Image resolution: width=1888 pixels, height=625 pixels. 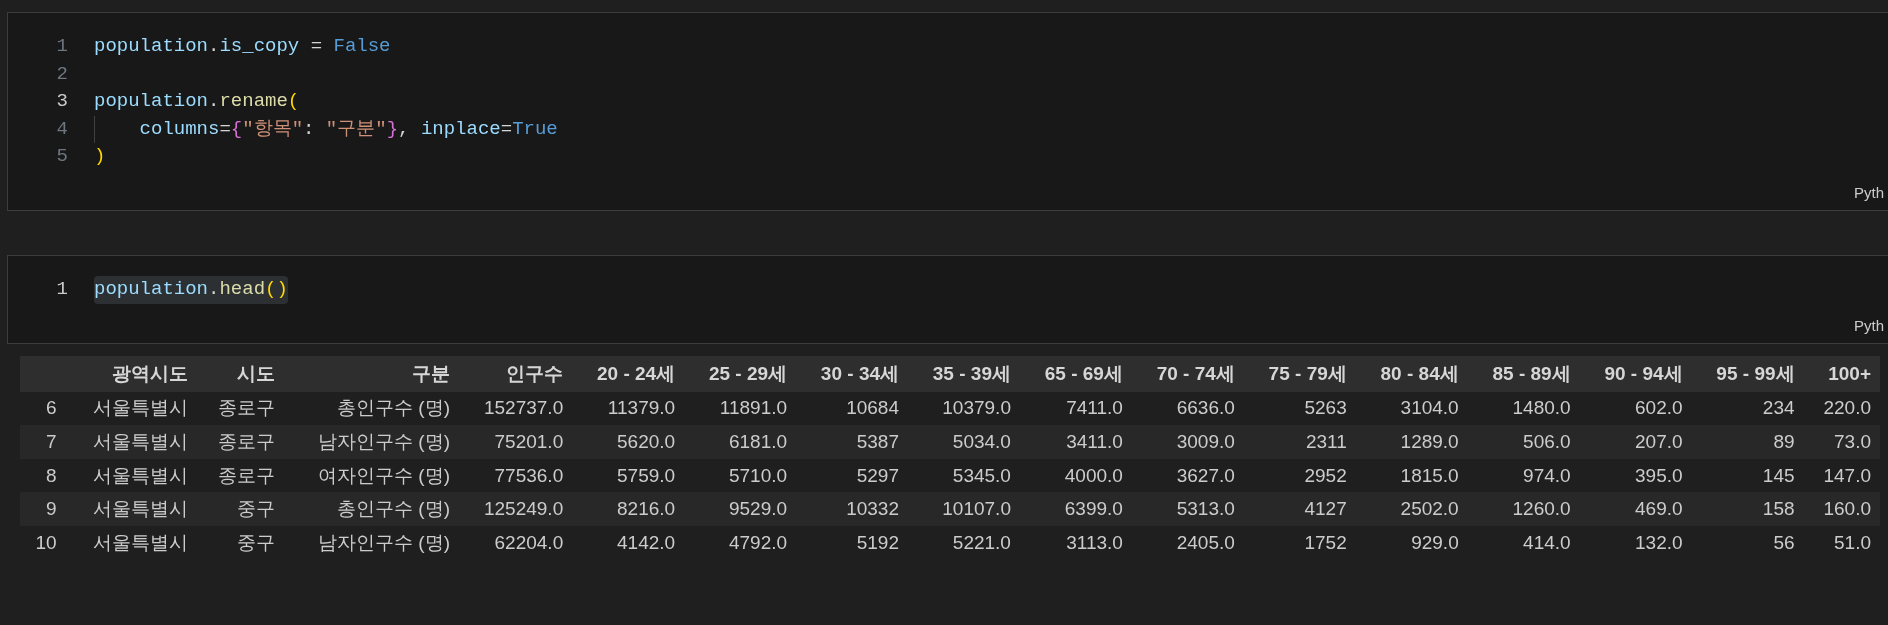 I want to click on table-cell: 1260.0, so click(x=1523, y=509).